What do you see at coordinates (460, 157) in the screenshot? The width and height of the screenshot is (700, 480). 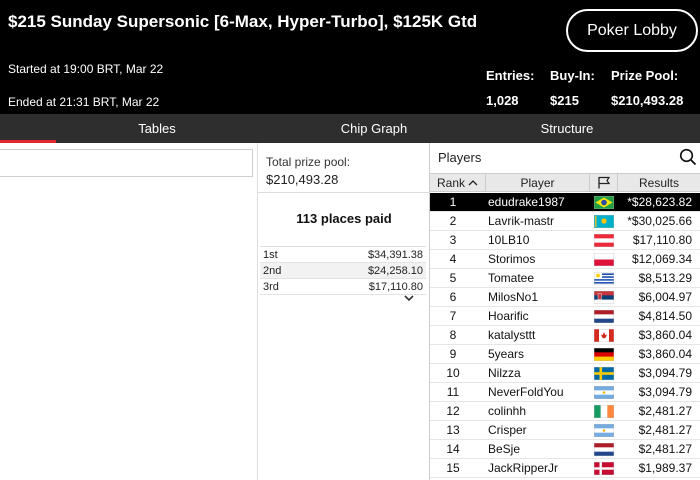 I see `players-title: Players` at bounding box center [460, 157].